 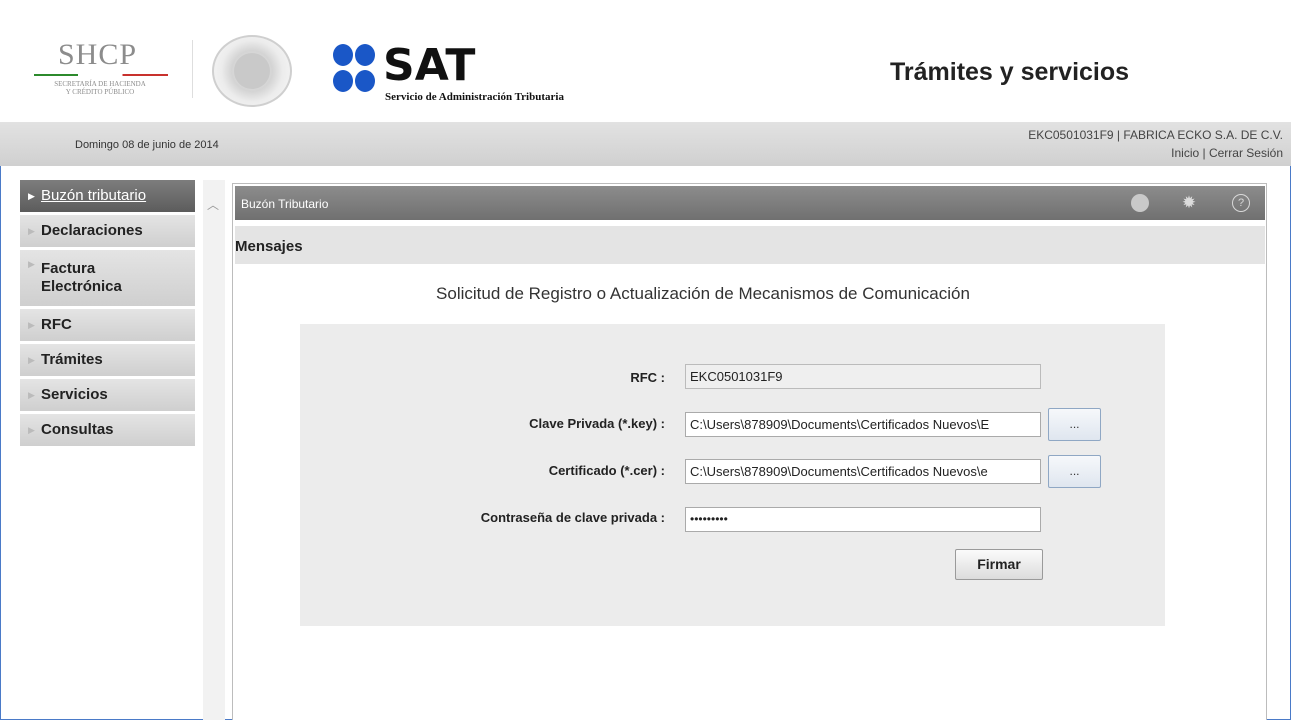 What do you see at coordinates (1246, 153) in the screenshot?
I see `cerrar-sesion-link: Cerrar Sesión` at bounding box center [1246, 153].